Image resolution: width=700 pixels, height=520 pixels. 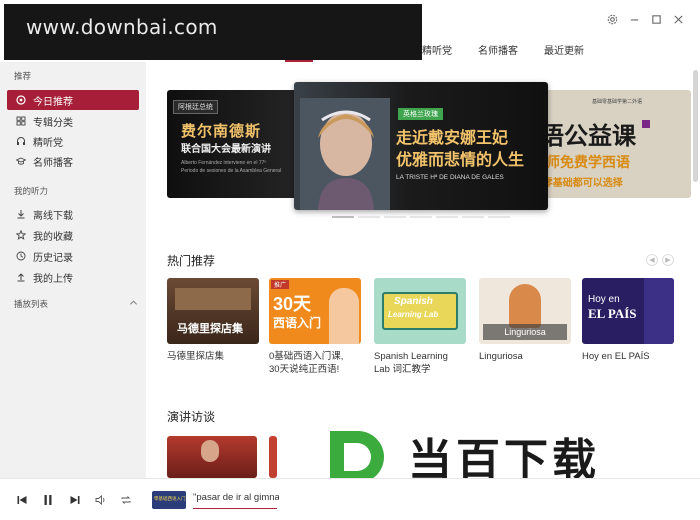 What do you see at coordinates (588, 136) in the screenshot?
I see `banner-right-title: 语公益课` at bounding box center [588, 136].